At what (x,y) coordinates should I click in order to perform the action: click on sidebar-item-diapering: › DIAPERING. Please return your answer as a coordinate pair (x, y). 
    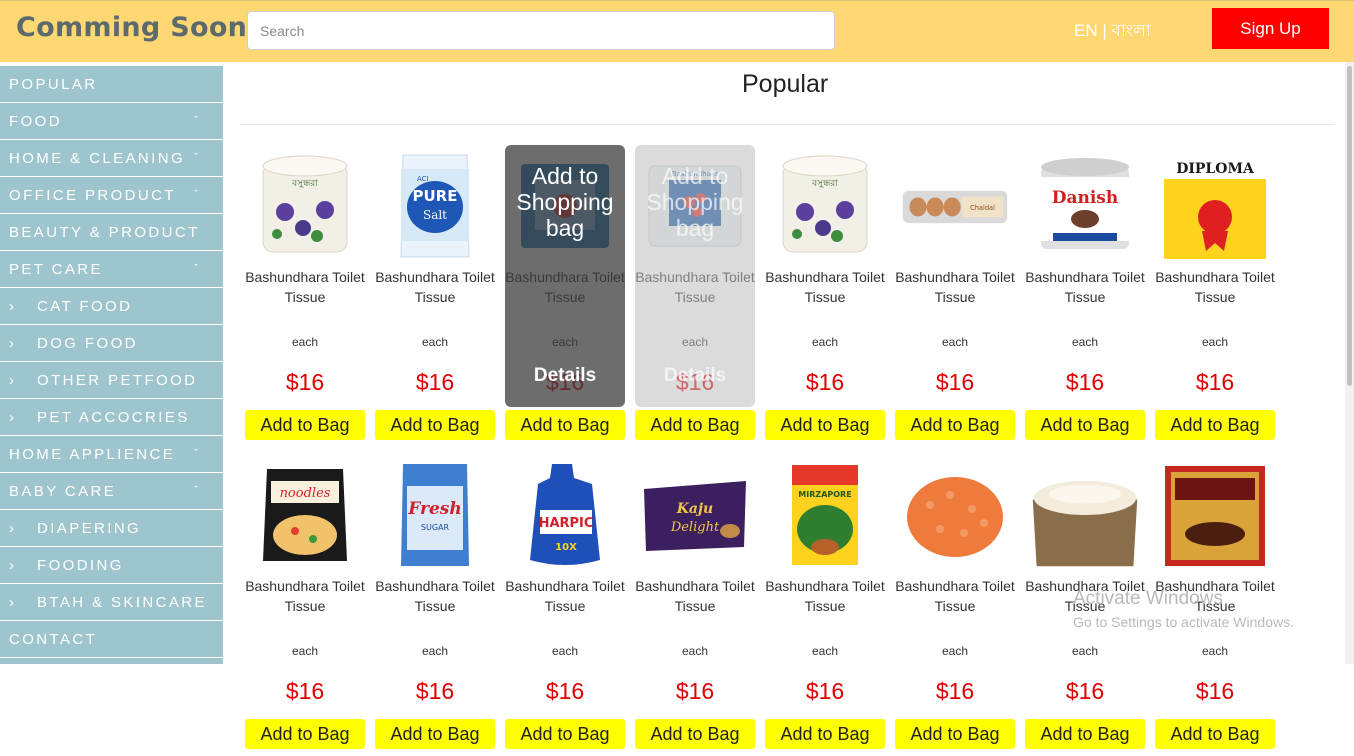
    Looking at the image, I should click on (111, 528).